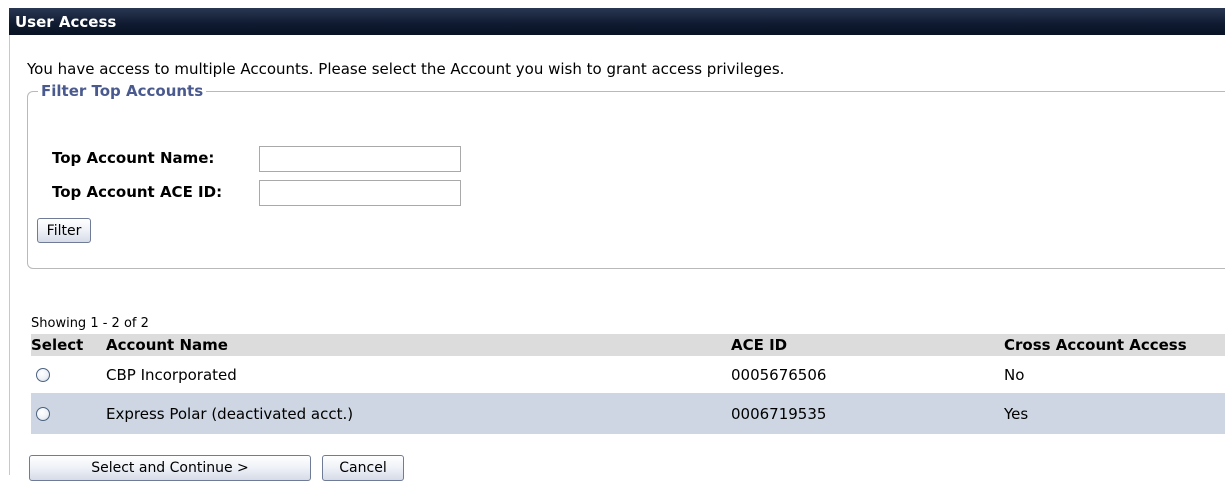  I want to click on column-header-account-name: Account Name, so click(167, 345).